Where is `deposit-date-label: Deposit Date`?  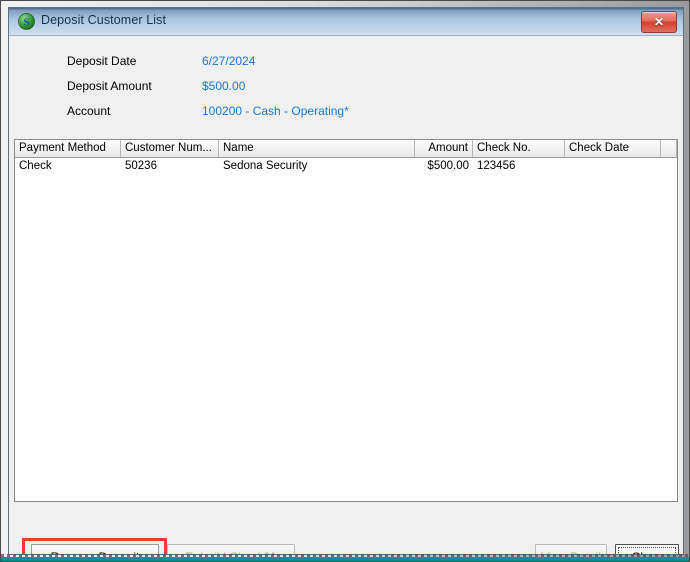
deposit-date-label: Deposit Date is located at coordinates (102, 61).